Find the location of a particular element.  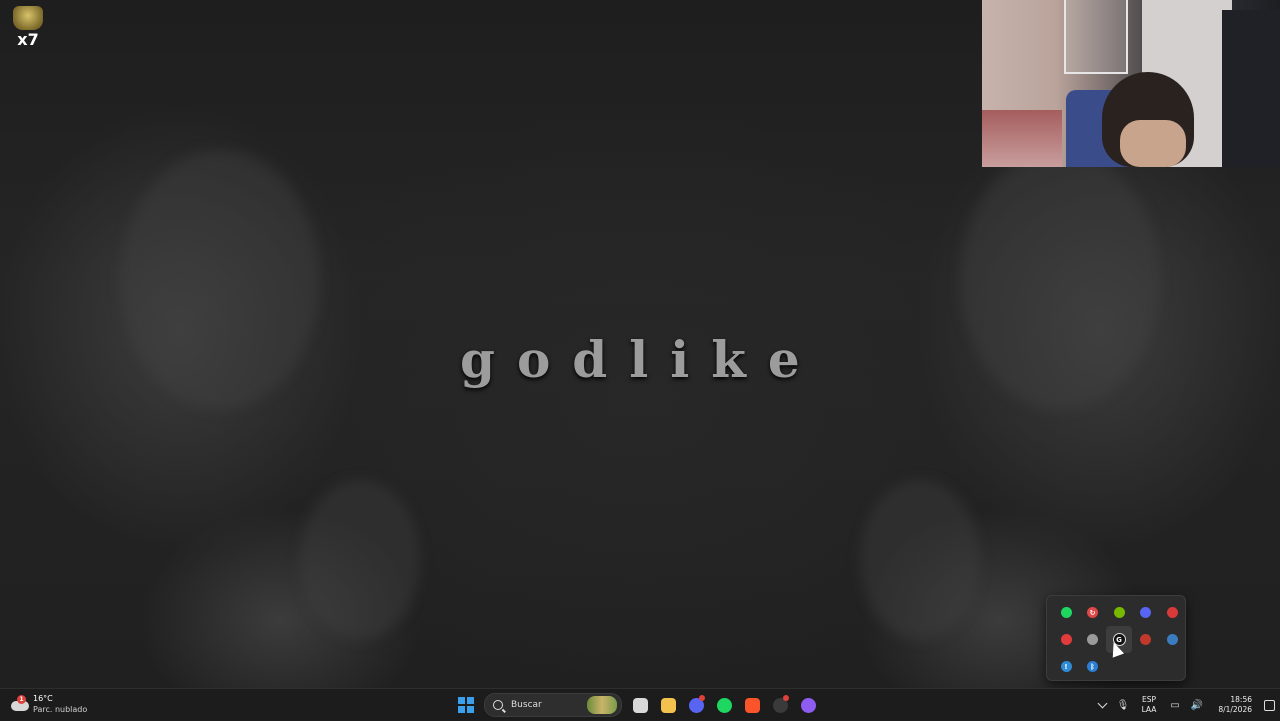

shortcut-image is located at coordinates (28, 18).